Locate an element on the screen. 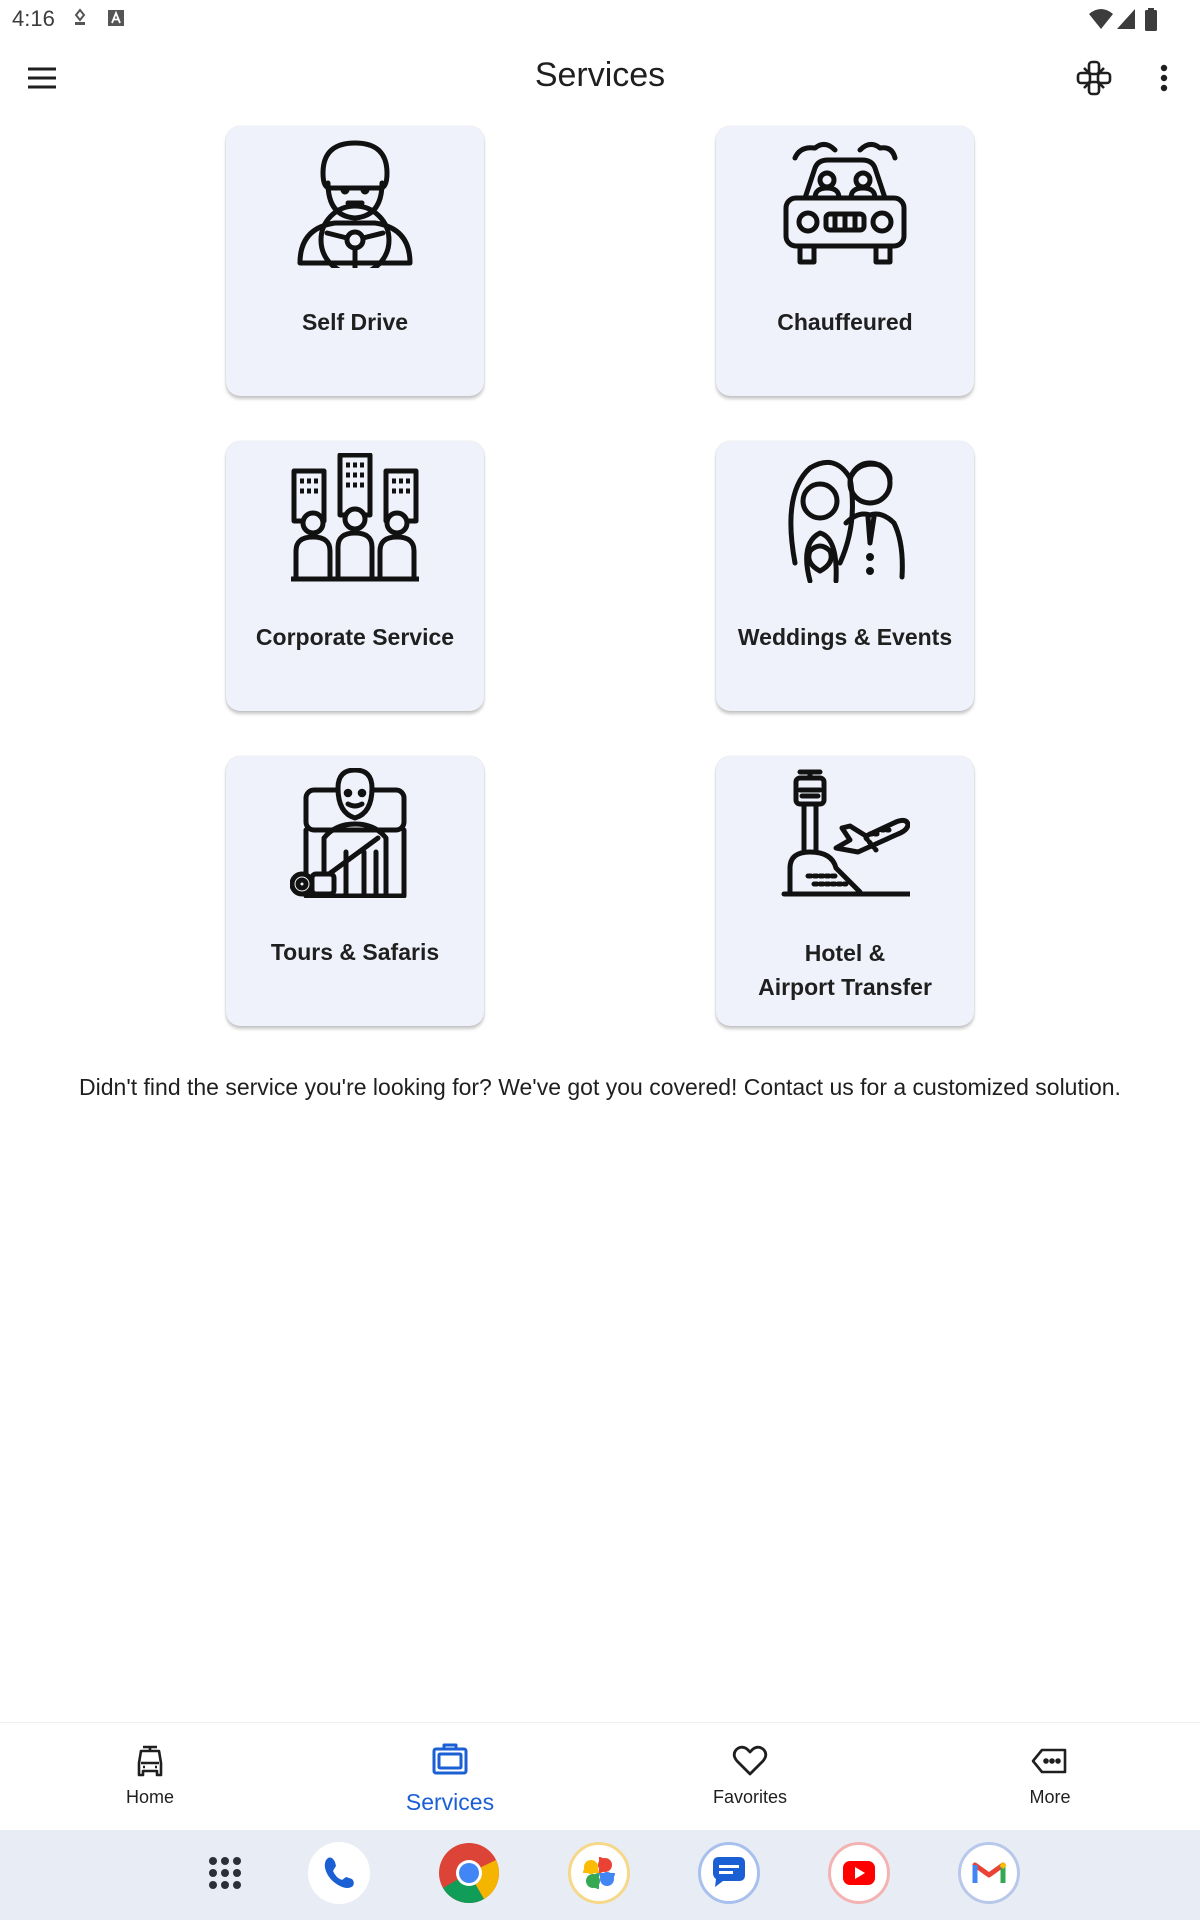  service-card-weddings-events: Weddings & Events is located at coordinates (845, 576).